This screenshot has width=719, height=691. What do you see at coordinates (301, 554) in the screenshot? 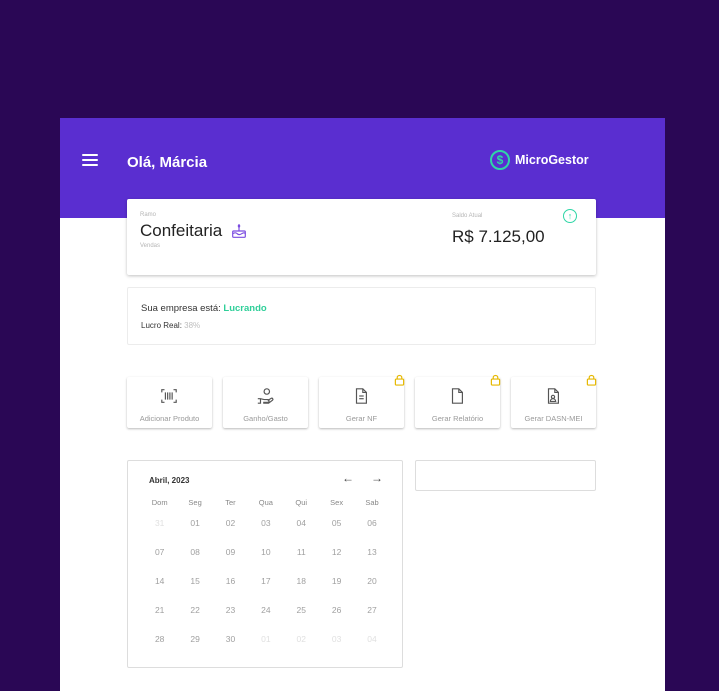
I see `calendar-day: 11` at bounding box center [301, 554].